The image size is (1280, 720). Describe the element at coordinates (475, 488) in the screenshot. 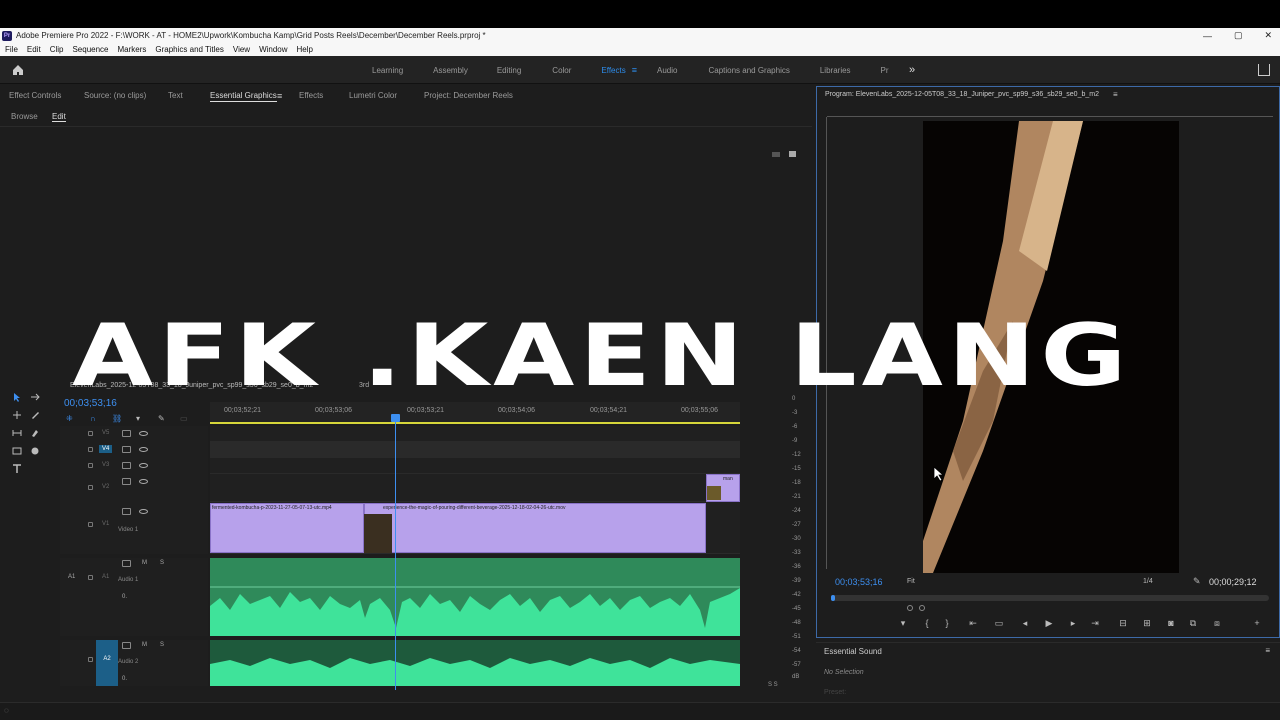

I see `track-v2` at that location.